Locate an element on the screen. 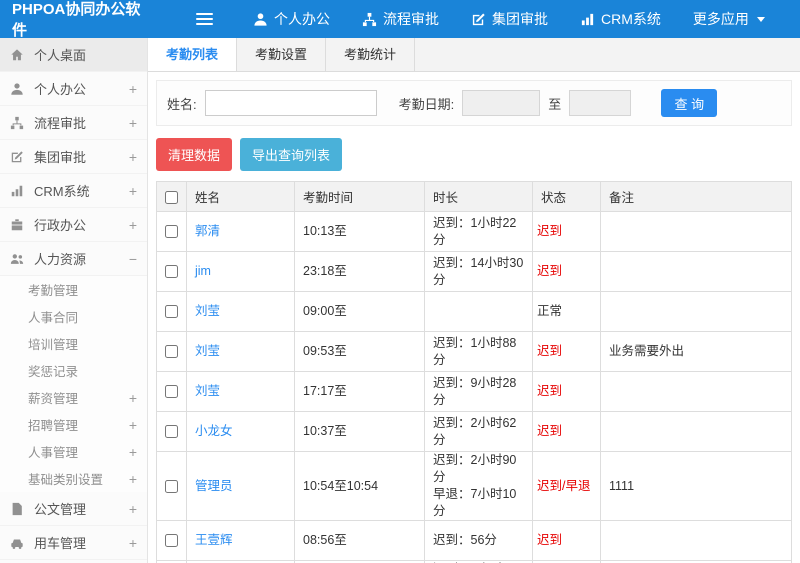  sidebar-item-hr: 人力资源 − is located at coordinates (73, 259).